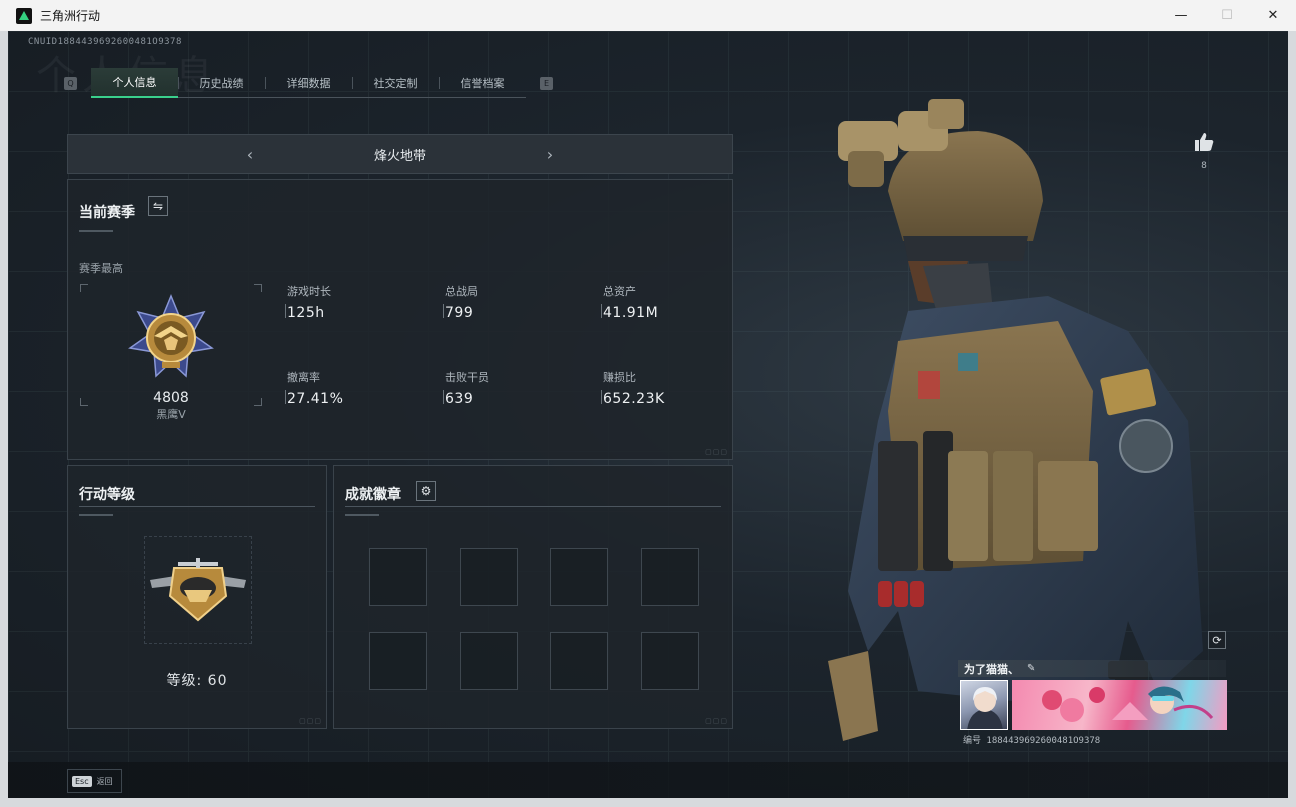  I want to click on profile-banner, so click(1119, 705).